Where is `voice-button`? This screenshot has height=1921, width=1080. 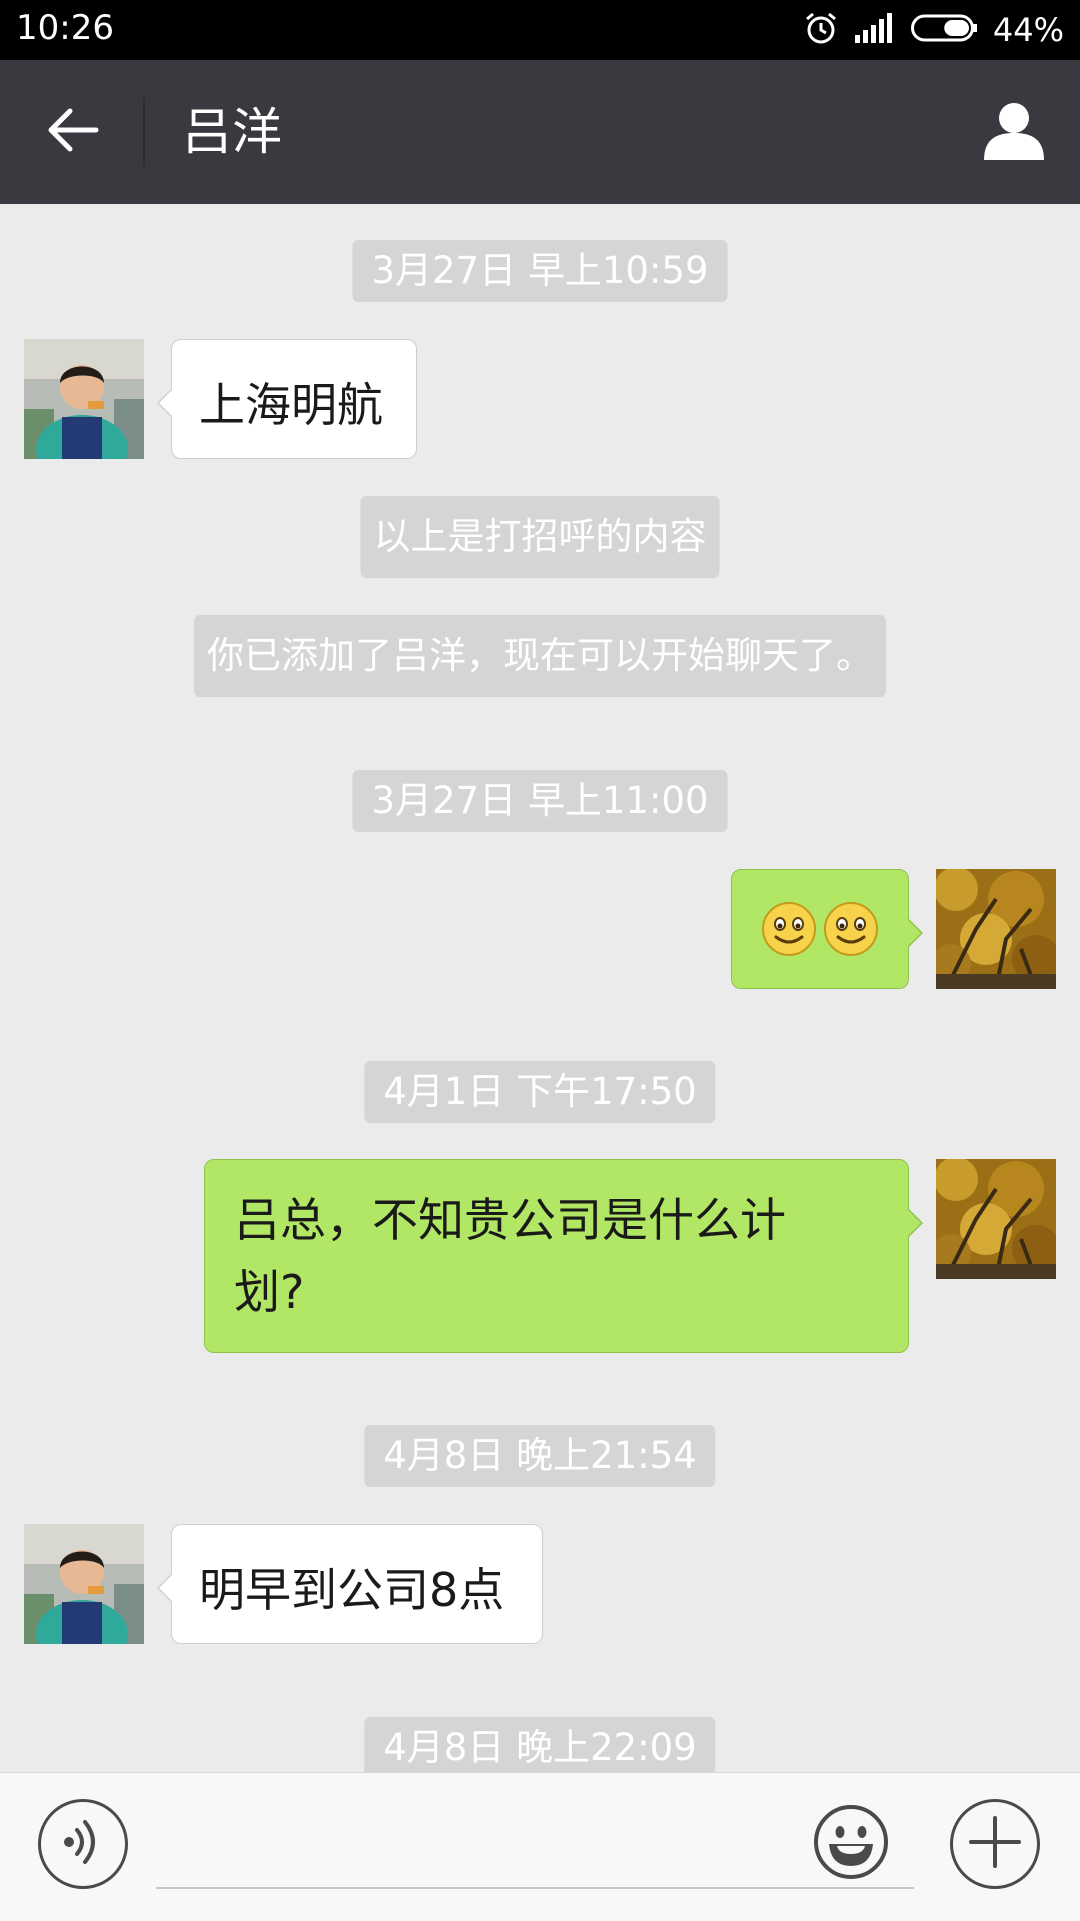
voice-button is located at coordinates (83, 1844).